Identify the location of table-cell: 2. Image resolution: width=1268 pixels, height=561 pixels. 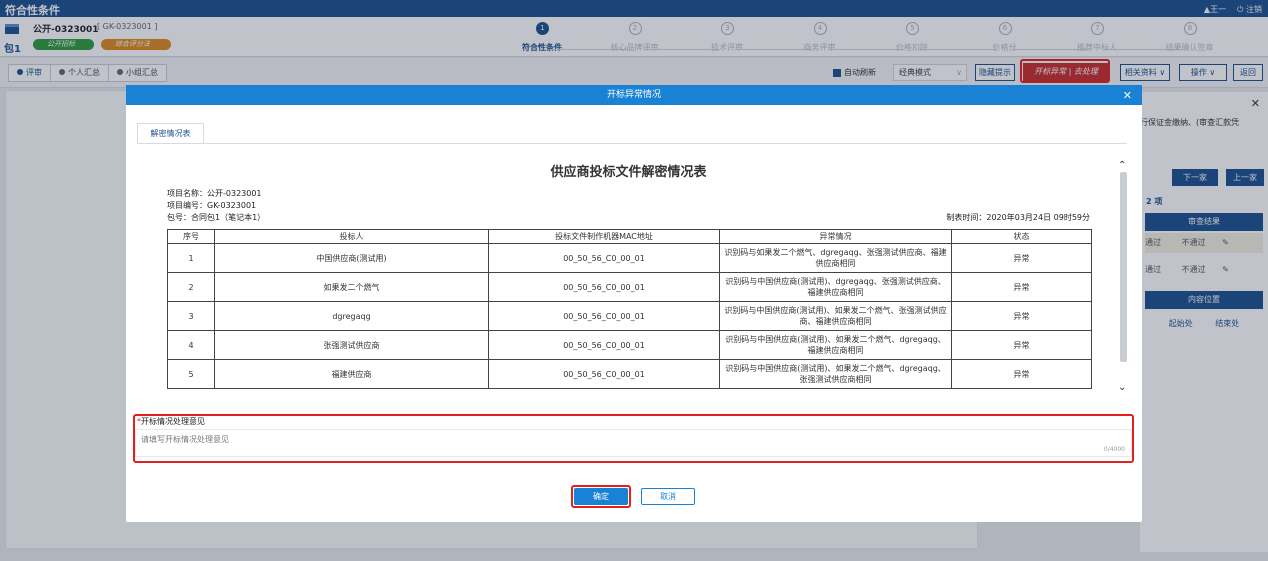
(191, 287).